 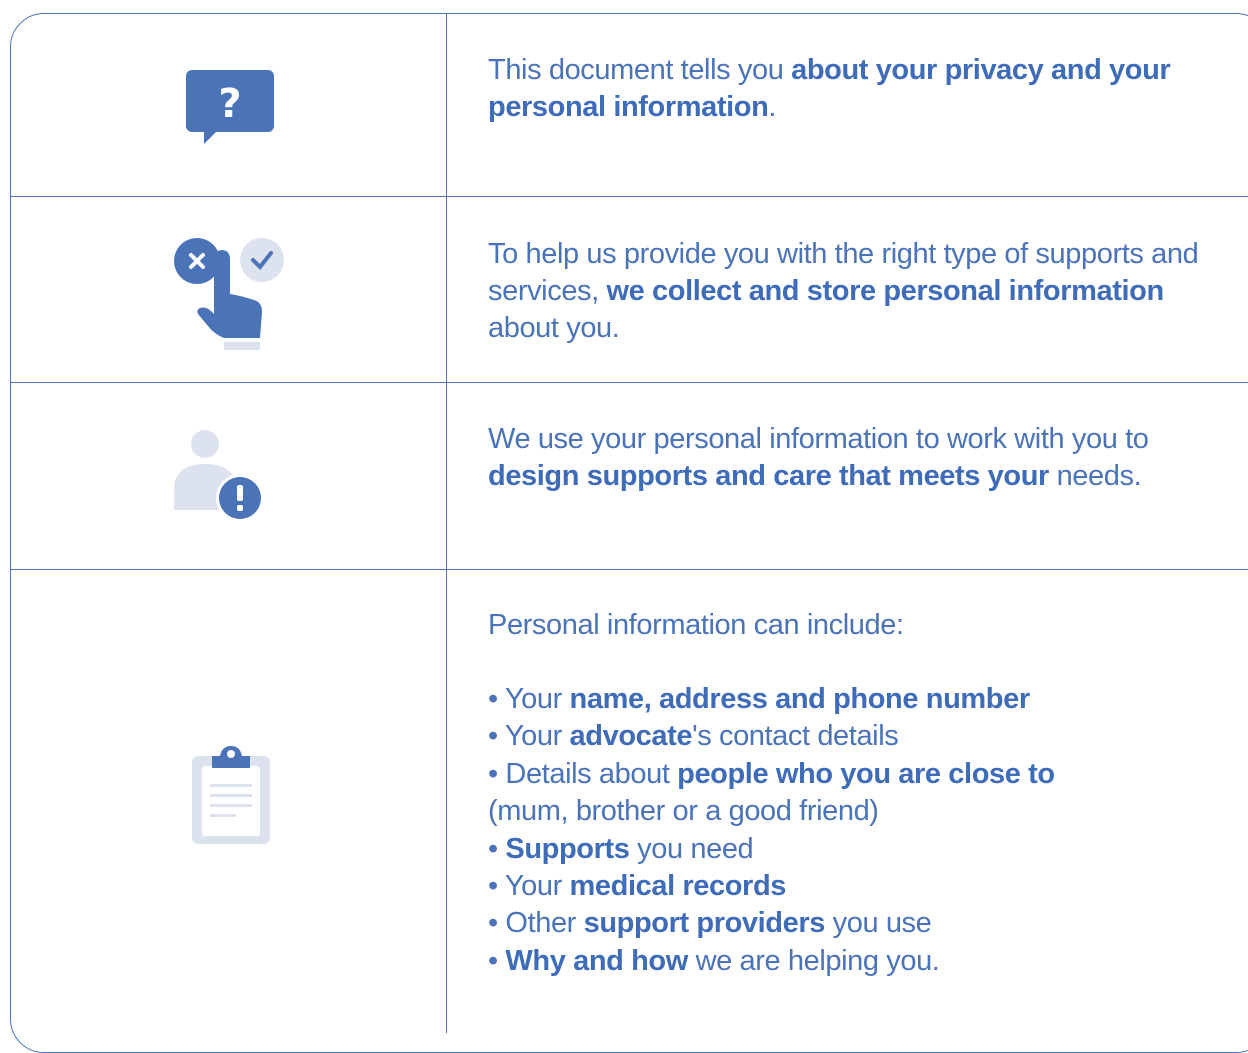 What do you see at coordinates (536, 923) in the screenshot?
I see `list-item-text: • Other` at bounding box center [536, 923].